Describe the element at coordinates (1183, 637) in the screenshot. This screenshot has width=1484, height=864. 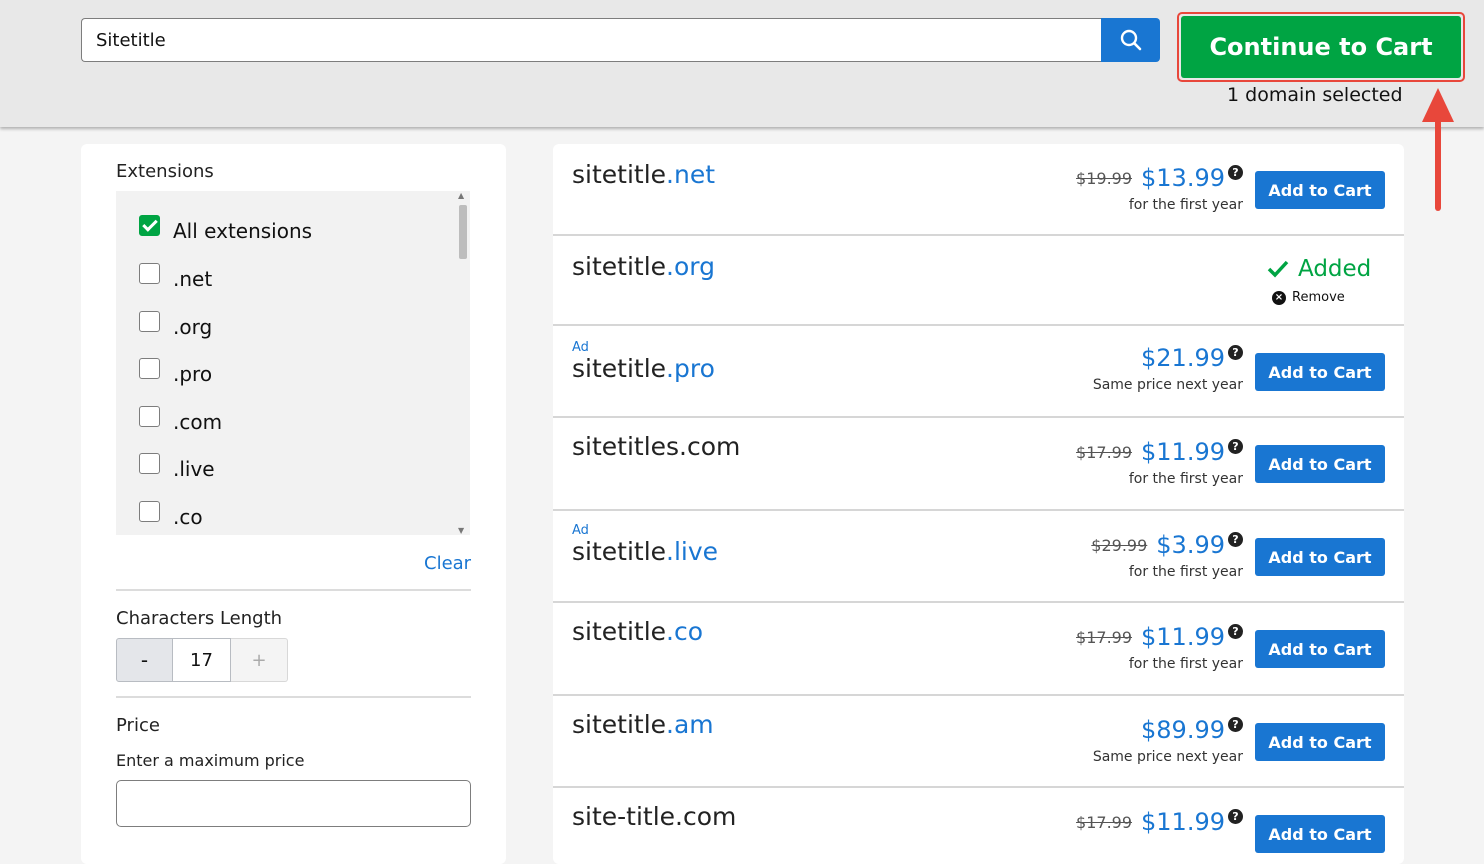
I see `price: $11.99` at that location.